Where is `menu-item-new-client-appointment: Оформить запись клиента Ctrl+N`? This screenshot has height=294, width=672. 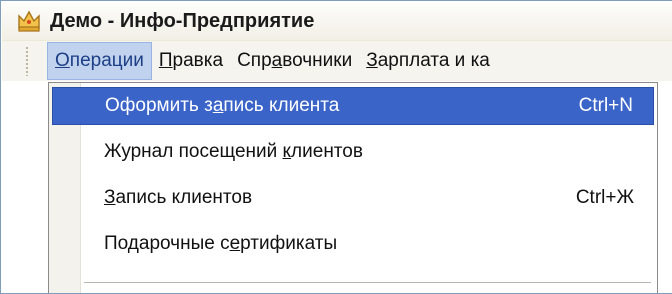
menu-item-new-client-appointment: Оформить запись клиента Ctrl+N is located at coordinates (353, 106).